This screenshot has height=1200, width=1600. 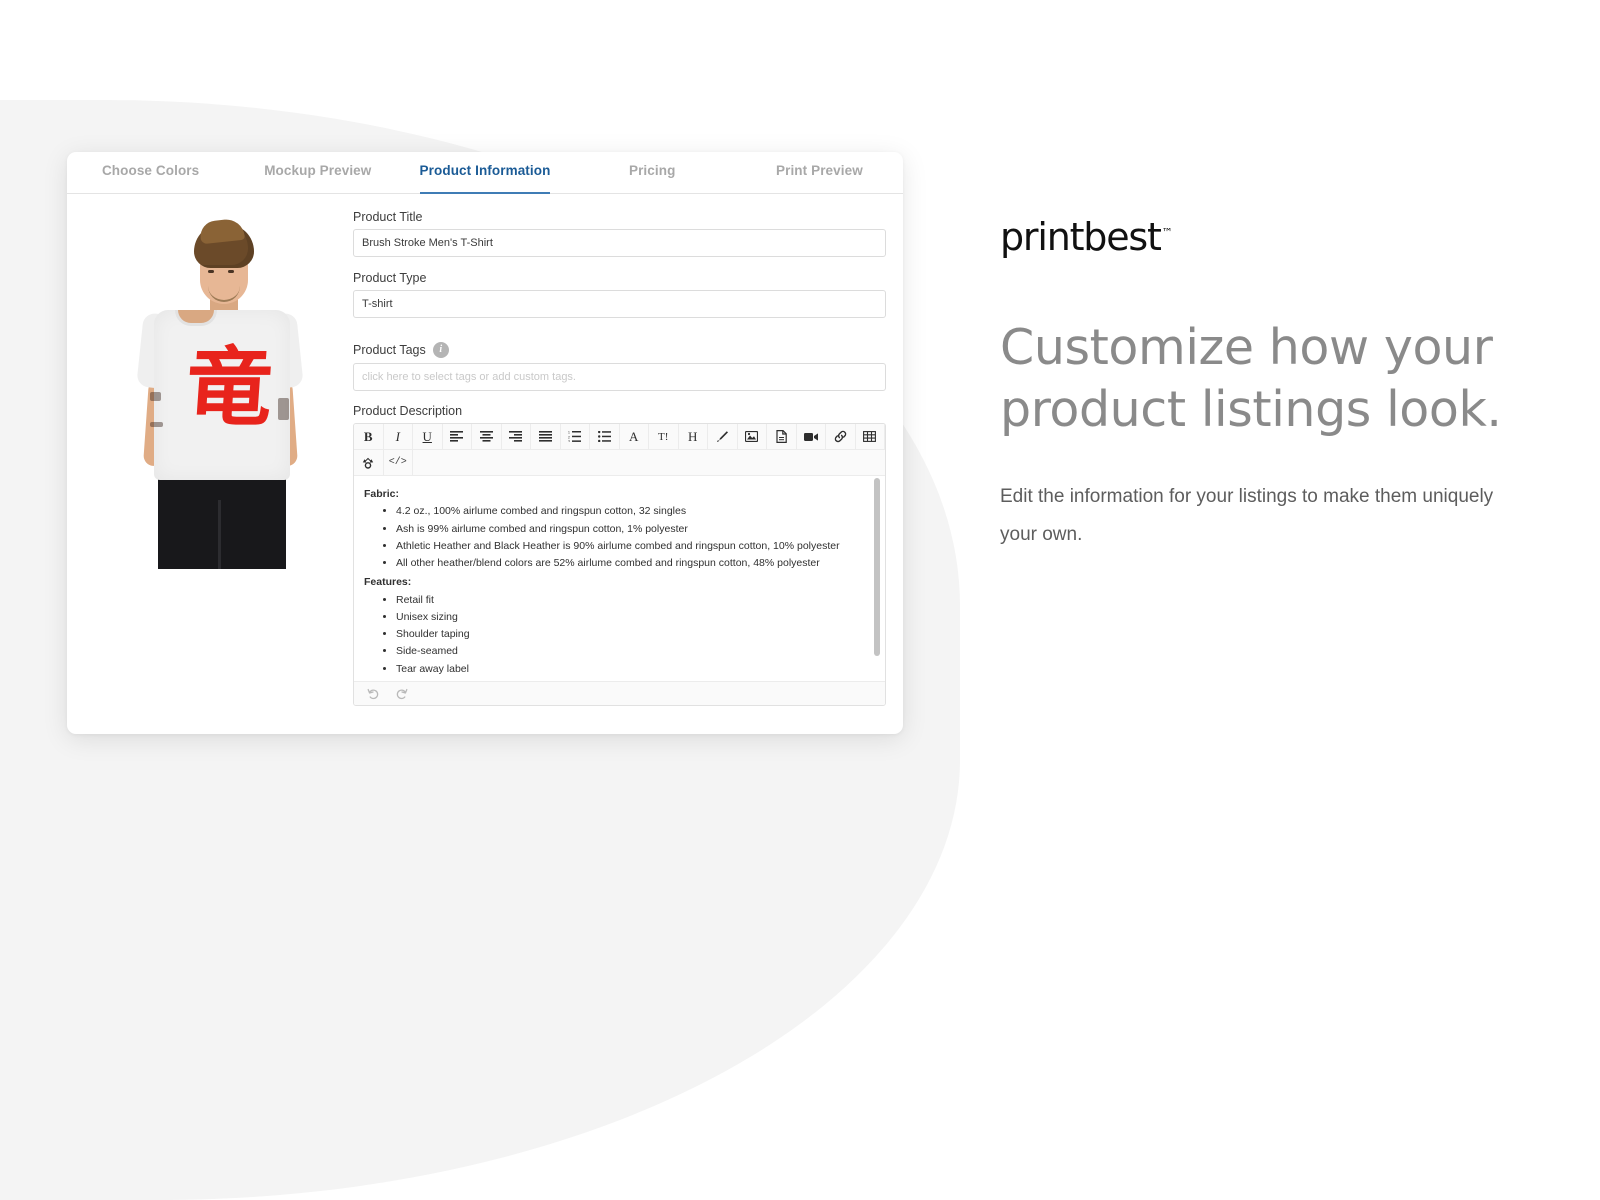 I want to click on product-title-label: Product Title, so click(x=619, y=217).